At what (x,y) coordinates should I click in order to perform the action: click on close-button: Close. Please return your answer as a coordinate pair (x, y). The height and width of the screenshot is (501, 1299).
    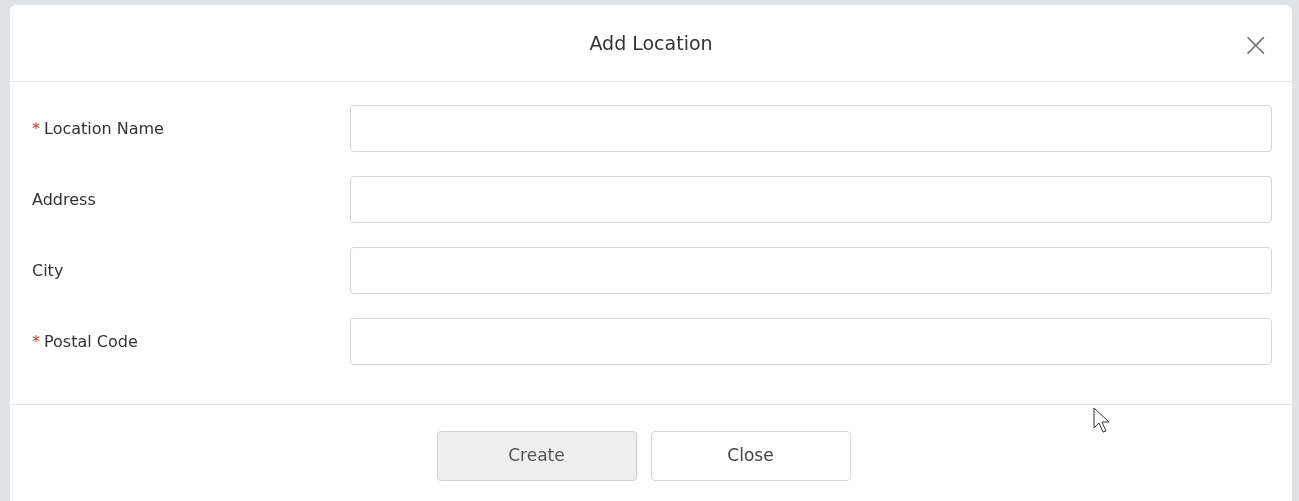
    Looking at the image, I should click on (750, 456).